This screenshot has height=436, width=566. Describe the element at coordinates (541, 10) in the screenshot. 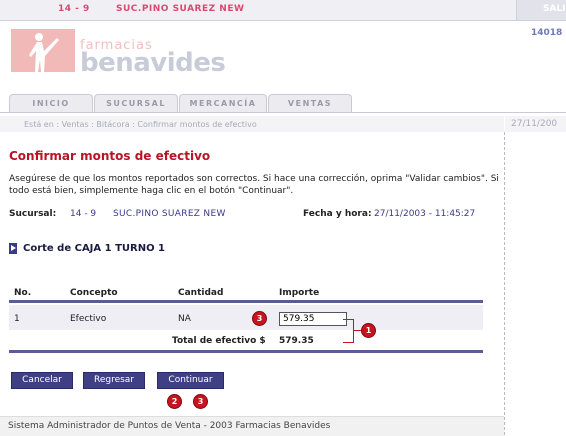

I see `logout-button: SALI` at that location.